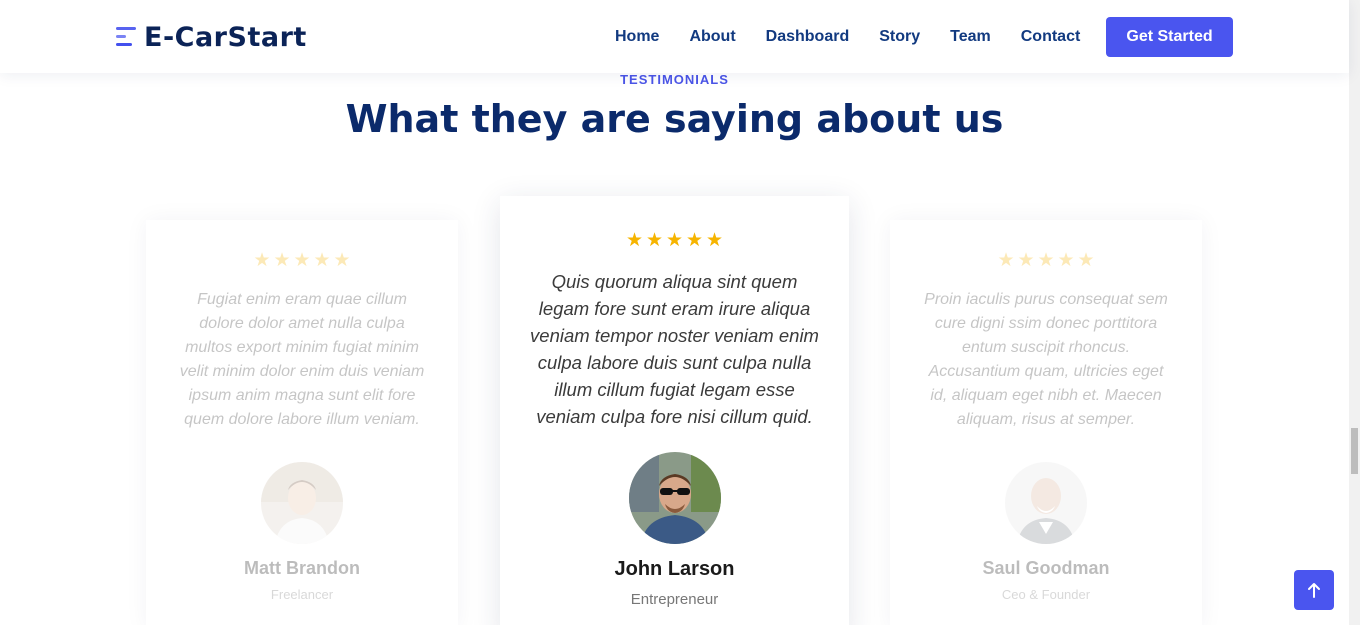  What do you see at coordinates (1354, 451) in the screenshot?
I see `scrollbar-thumb` at bounding box center [1354, 451].